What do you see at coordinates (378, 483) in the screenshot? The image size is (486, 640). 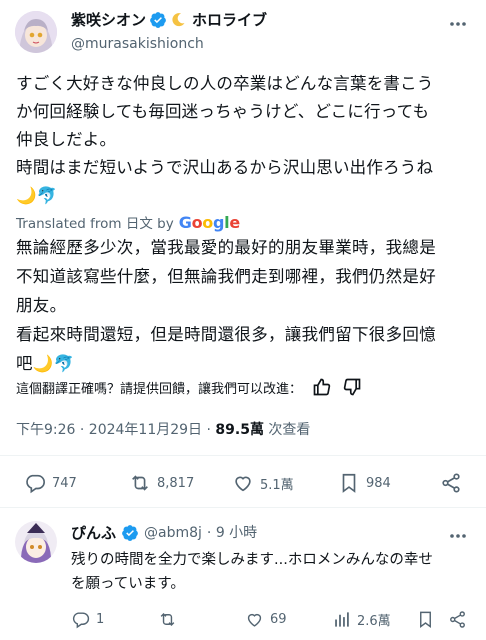 I see `bookmark-count: 984` at bounding box center [378, 483].